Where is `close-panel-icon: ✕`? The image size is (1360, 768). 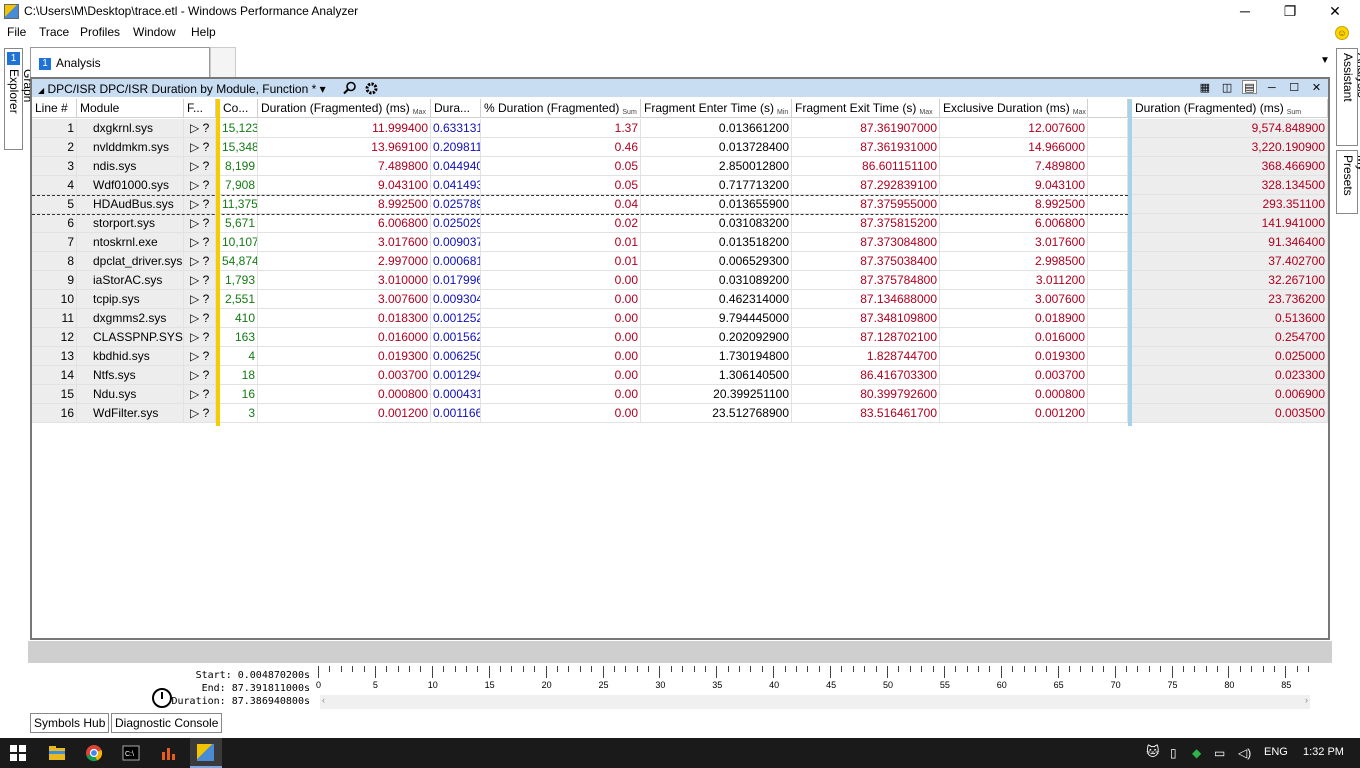
close-panel-icon: ✕ is located at coordinates (1316, 88).